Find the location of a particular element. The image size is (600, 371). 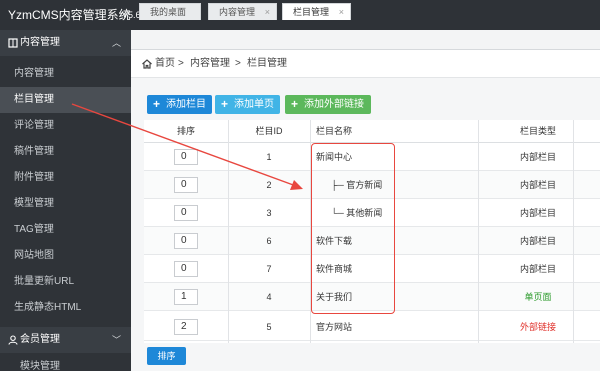

sidebar-item-manuscripts: 稿件管理 is located at coordinates (65, 152).